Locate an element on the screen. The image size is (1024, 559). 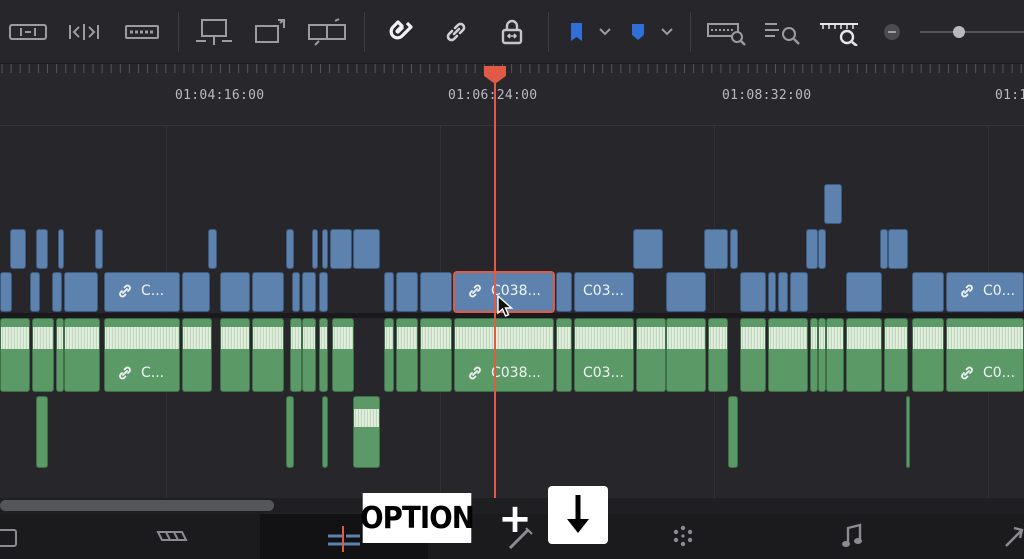
dynamic-trim-icon is located at coordinates (84, 32).